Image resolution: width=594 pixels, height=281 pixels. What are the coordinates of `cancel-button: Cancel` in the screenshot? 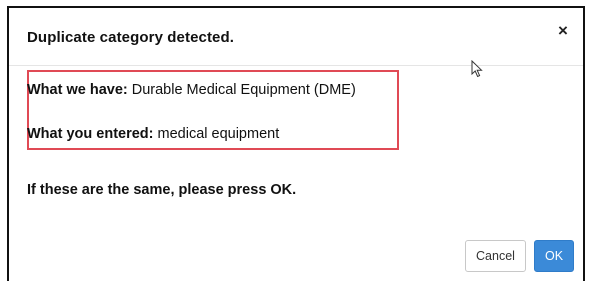 It's located at (495, 256).